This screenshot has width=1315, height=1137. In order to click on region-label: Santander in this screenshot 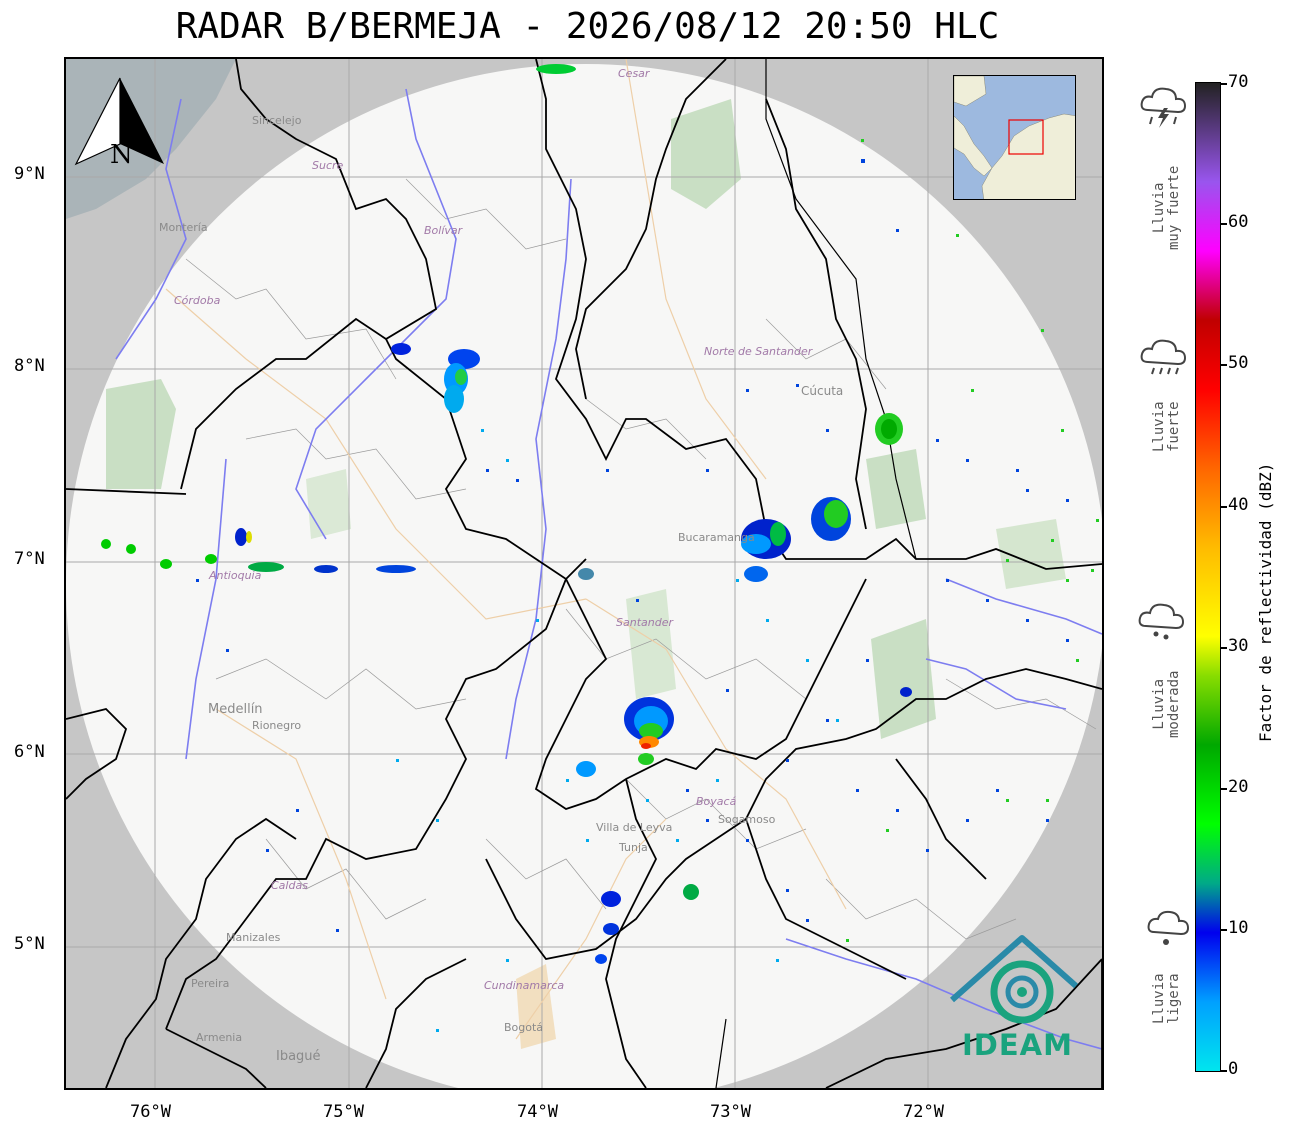, I will do `click(644, 622)`.